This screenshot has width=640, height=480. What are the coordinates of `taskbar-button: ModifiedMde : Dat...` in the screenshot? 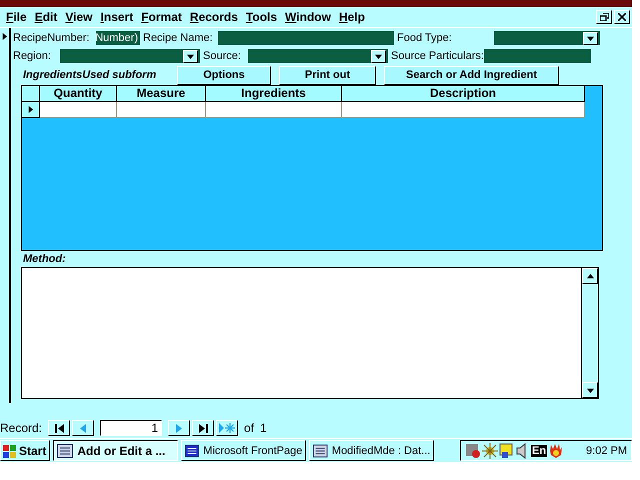 It's located at (371, 450).